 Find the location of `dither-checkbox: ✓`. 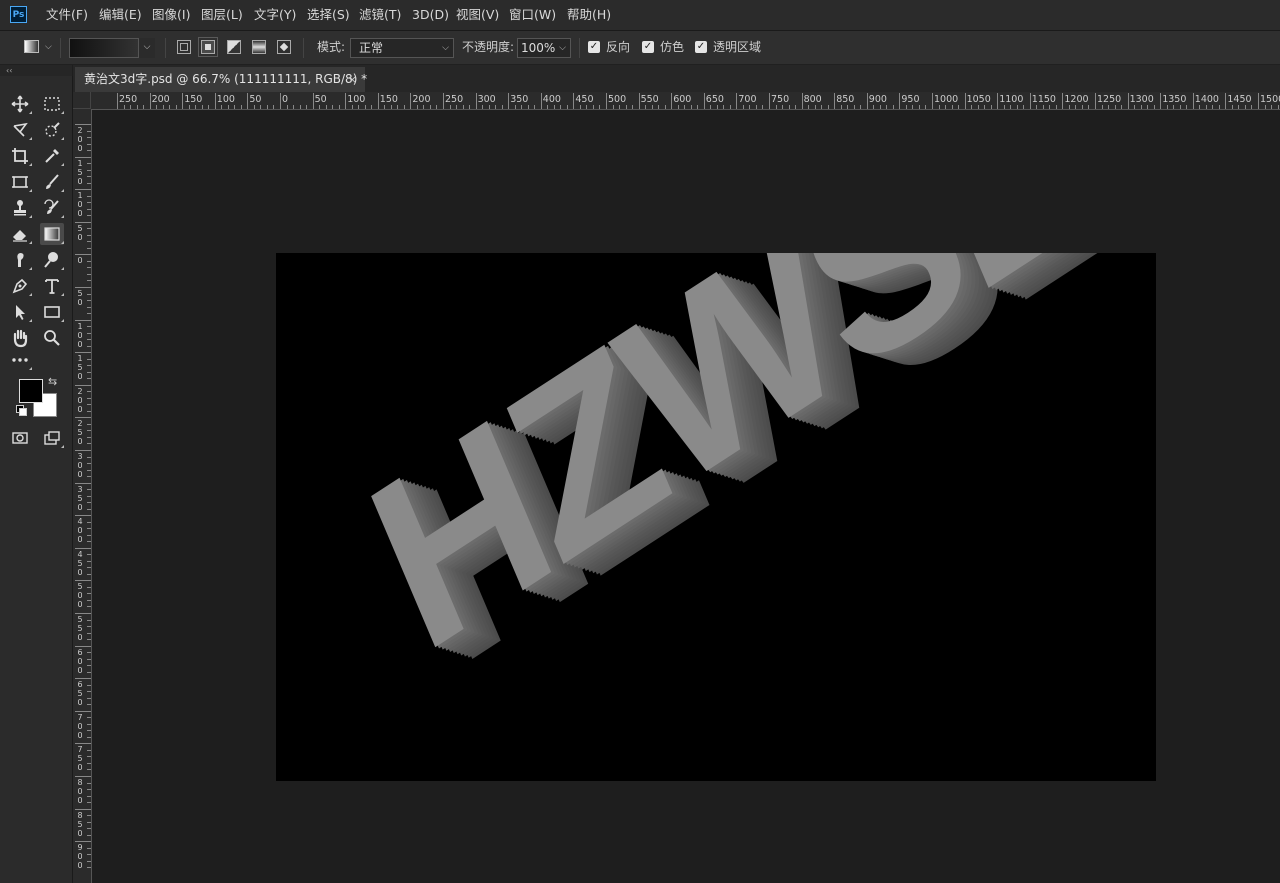

dither-checkbox: ✓ is located at coordinates (648, 47).